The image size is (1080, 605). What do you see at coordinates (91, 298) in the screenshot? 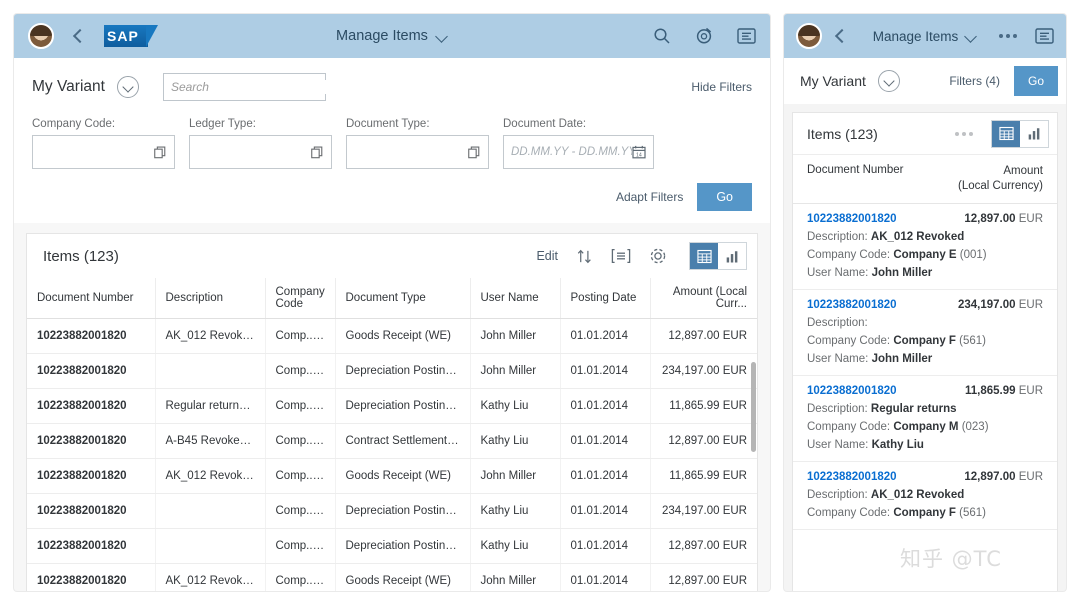
I see `column-header-document-number: Document Number` at bounding box center [91, 298].